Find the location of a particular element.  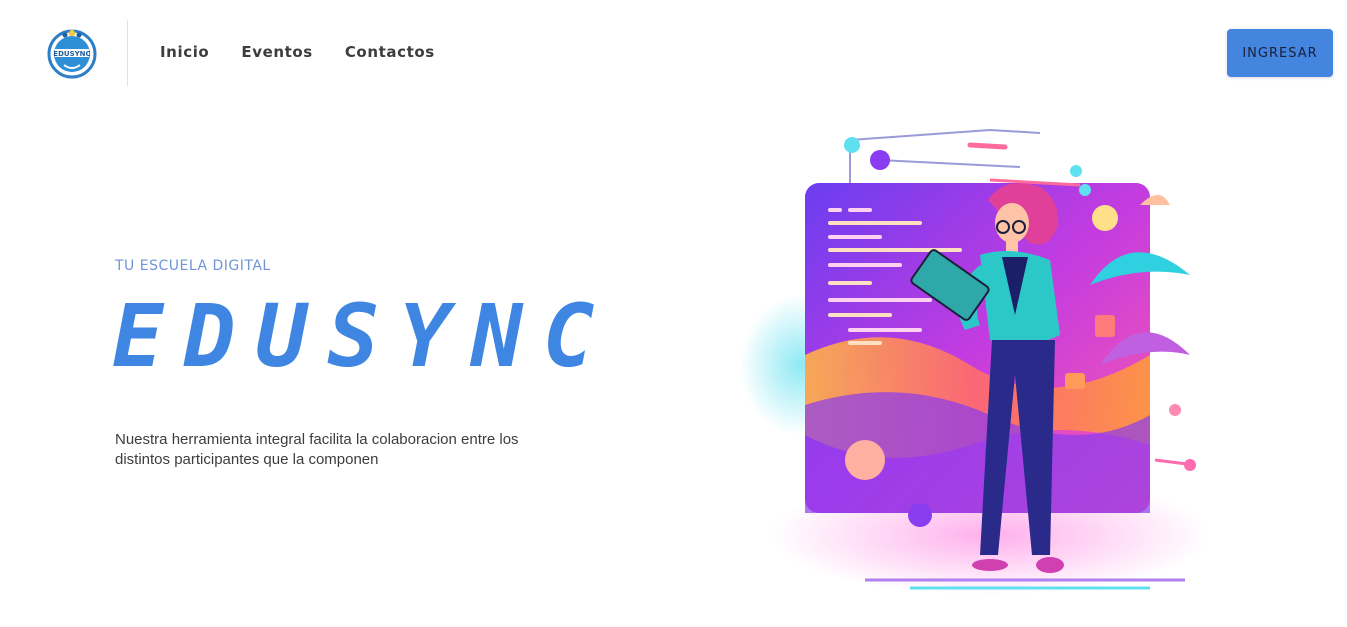

svg-text: EDUSYNC is located at coordinates (71, 54).